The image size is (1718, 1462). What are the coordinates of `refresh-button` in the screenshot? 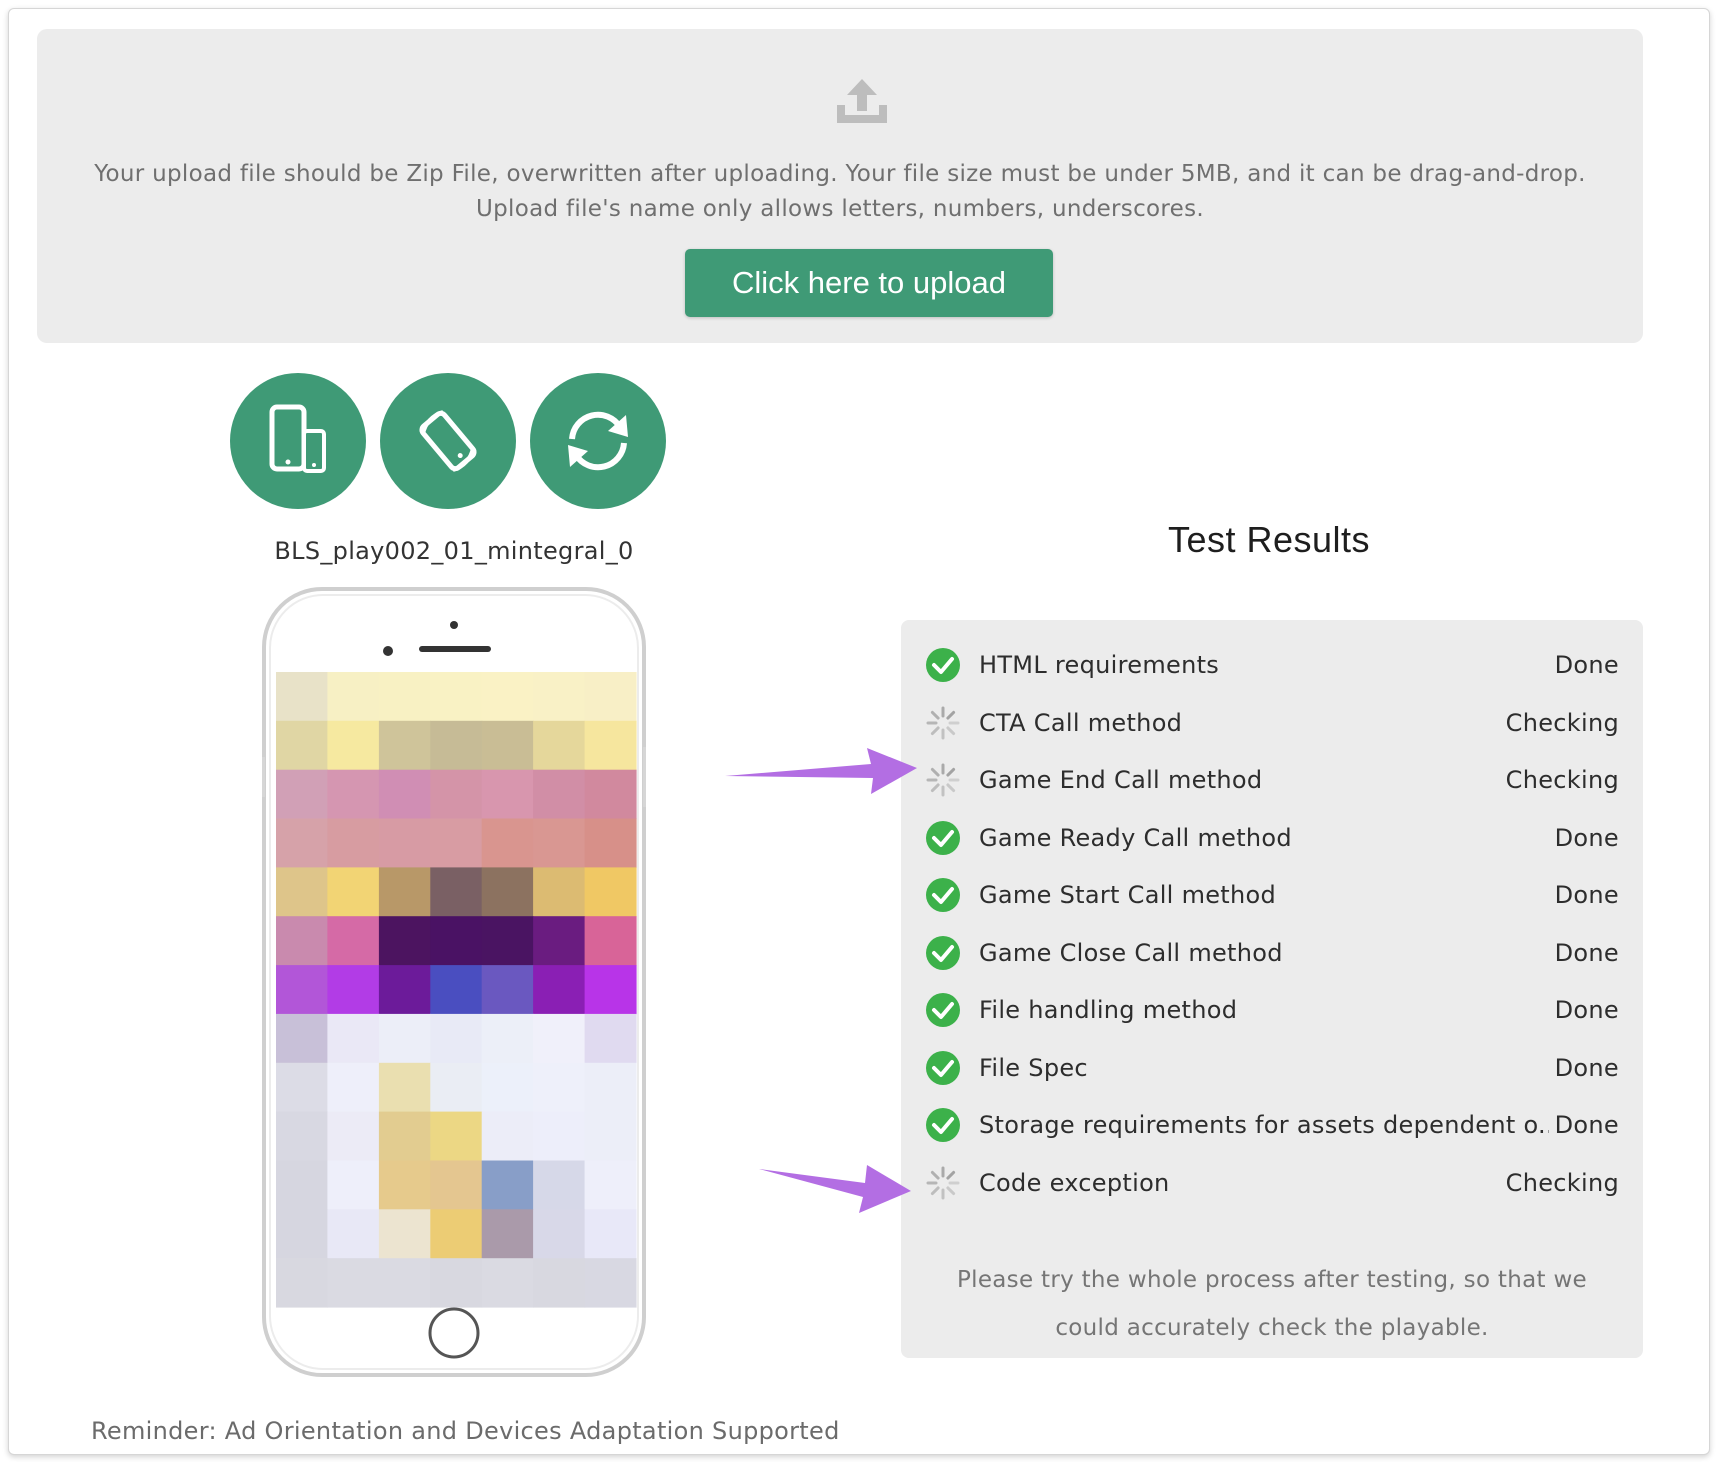 It's located at (598, 441).